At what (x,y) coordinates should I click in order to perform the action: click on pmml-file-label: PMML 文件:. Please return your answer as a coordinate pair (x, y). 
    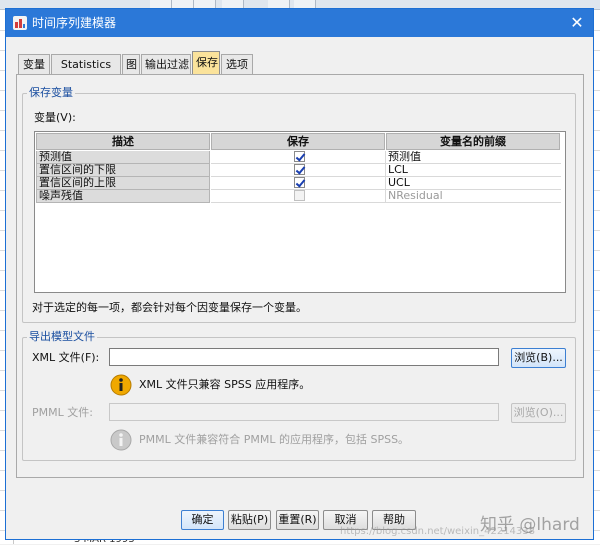
    Looking at the image, I should click on (62, 412).